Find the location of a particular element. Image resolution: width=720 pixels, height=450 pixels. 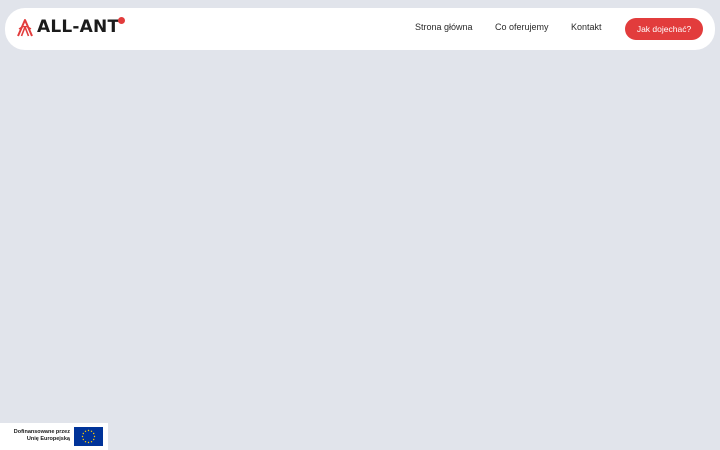

main-navigation: Strona główna Co oferujemy Kontakt is located at coordinates (360, 29).